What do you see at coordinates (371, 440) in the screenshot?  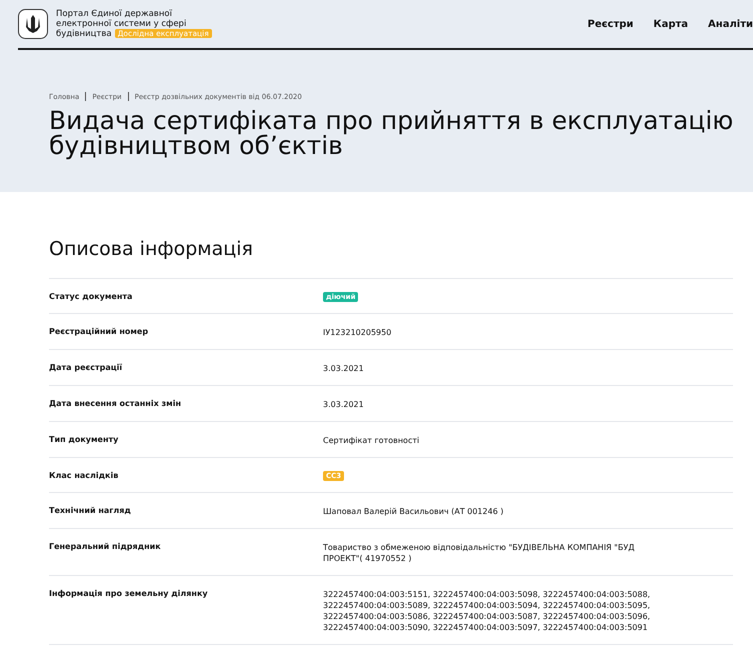 I see `field-value: Сертифікат готовності` at bounding box center [371, 440].